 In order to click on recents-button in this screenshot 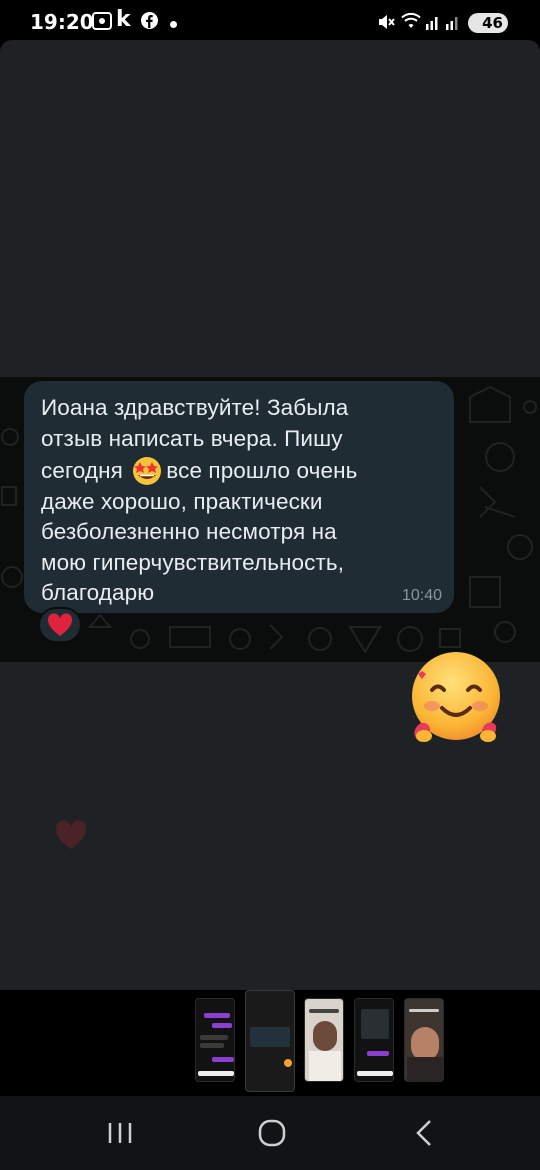, I will do `click(120, 1133)`.